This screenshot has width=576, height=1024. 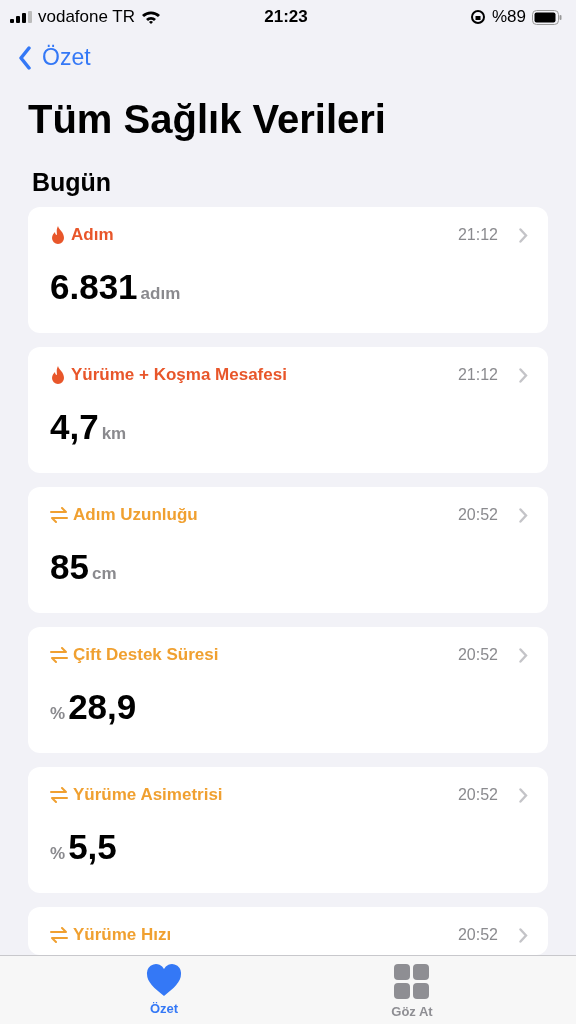 I want to click on value-text: 5,5, so click(x=92, y=847).